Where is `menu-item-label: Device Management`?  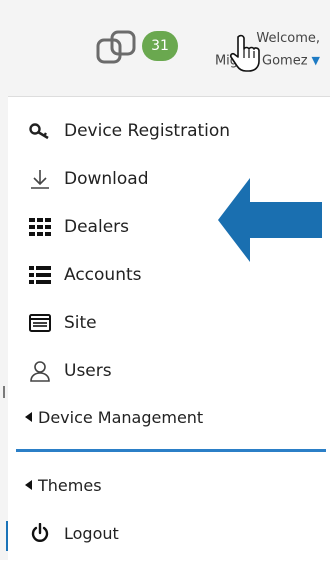 menu-item-label: Device Management is located at coordinates (121, 417).